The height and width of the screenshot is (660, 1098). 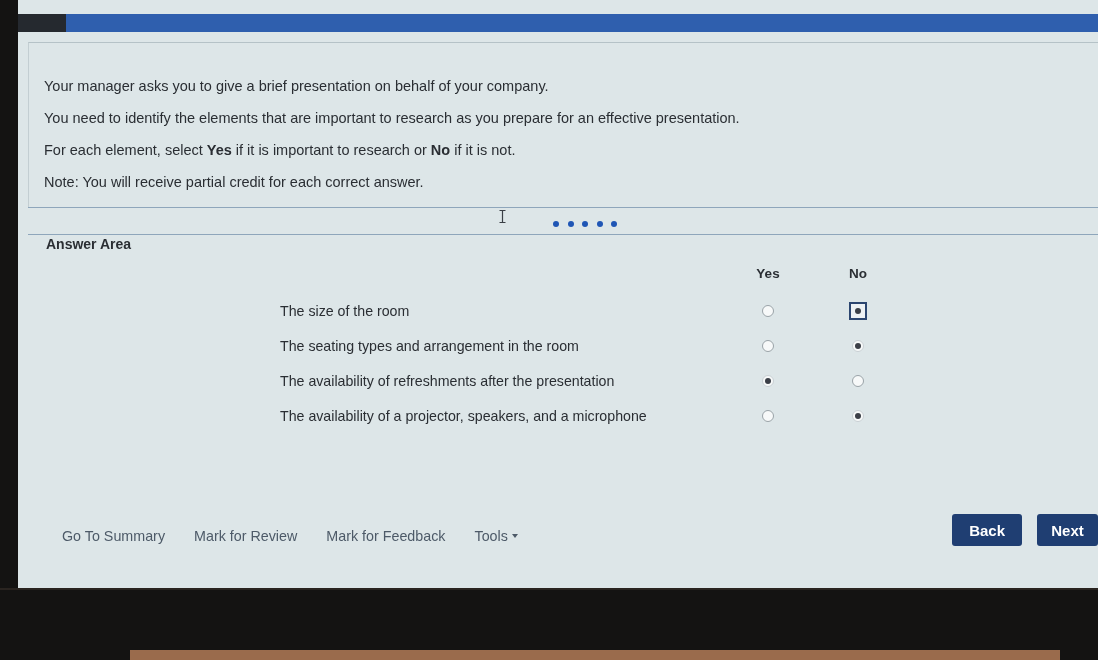 I want to click on statement-text: The seating types and arrangement in the room, so click(x=430, y=345).